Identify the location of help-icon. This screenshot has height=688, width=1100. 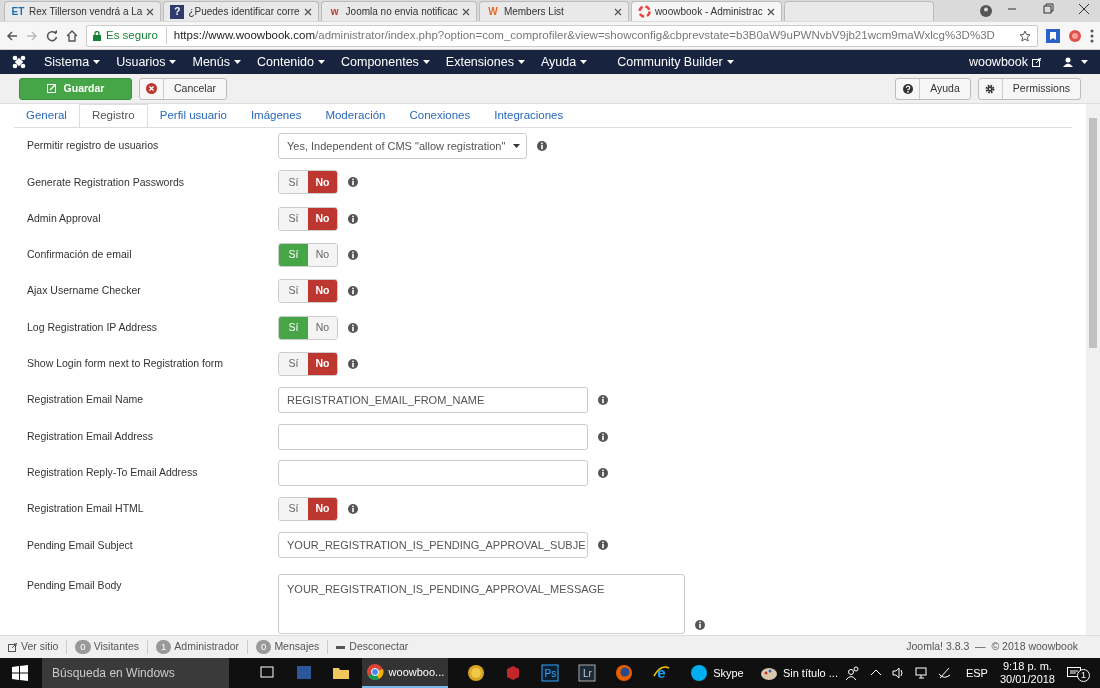
(907, 88).